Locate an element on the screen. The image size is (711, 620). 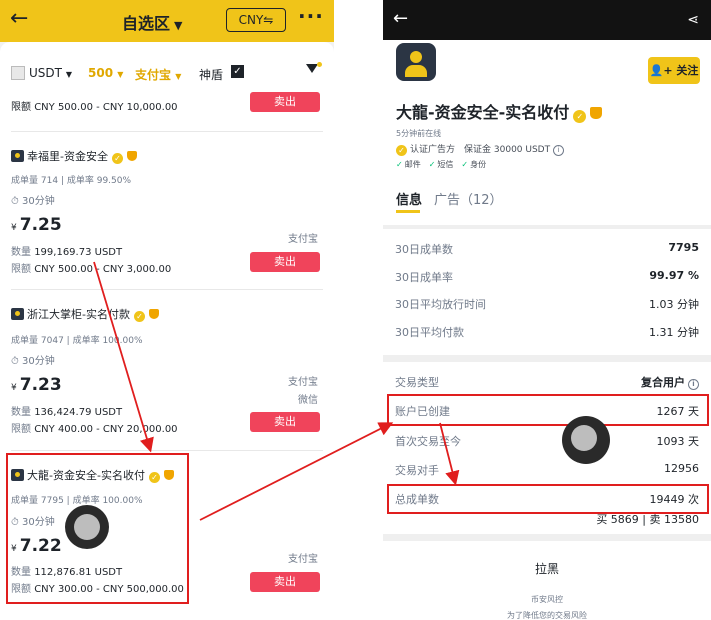
stat-label: 30日平均放行时间 is located at coordinates (440, 304).